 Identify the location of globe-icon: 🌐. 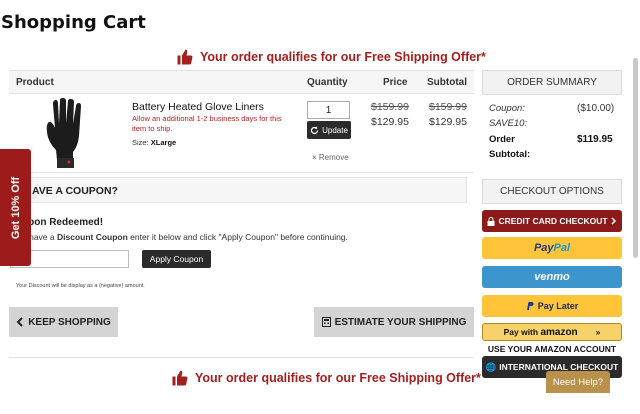
(491, 366).